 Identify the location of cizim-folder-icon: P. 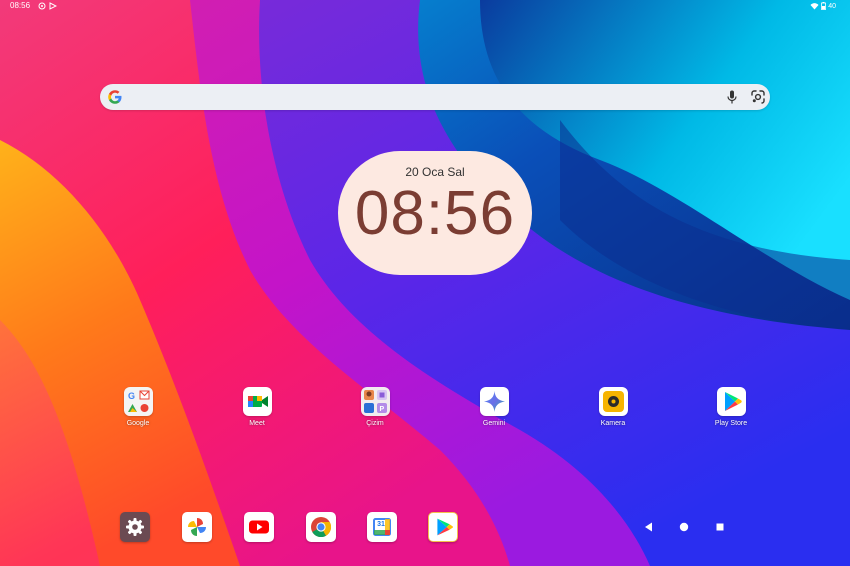
(375, 401).